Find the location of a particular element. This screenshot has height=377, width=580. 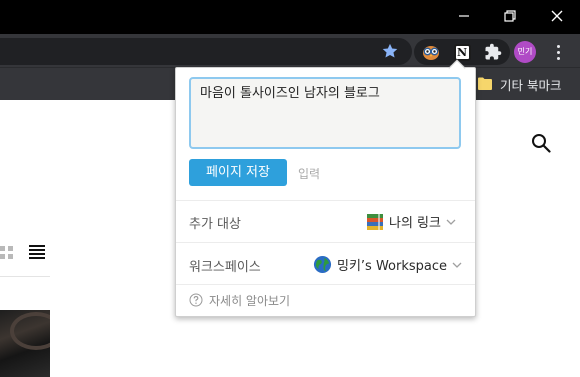

other-bookmarks-label: 기타 북마크 is located at coordinates (530, 84).